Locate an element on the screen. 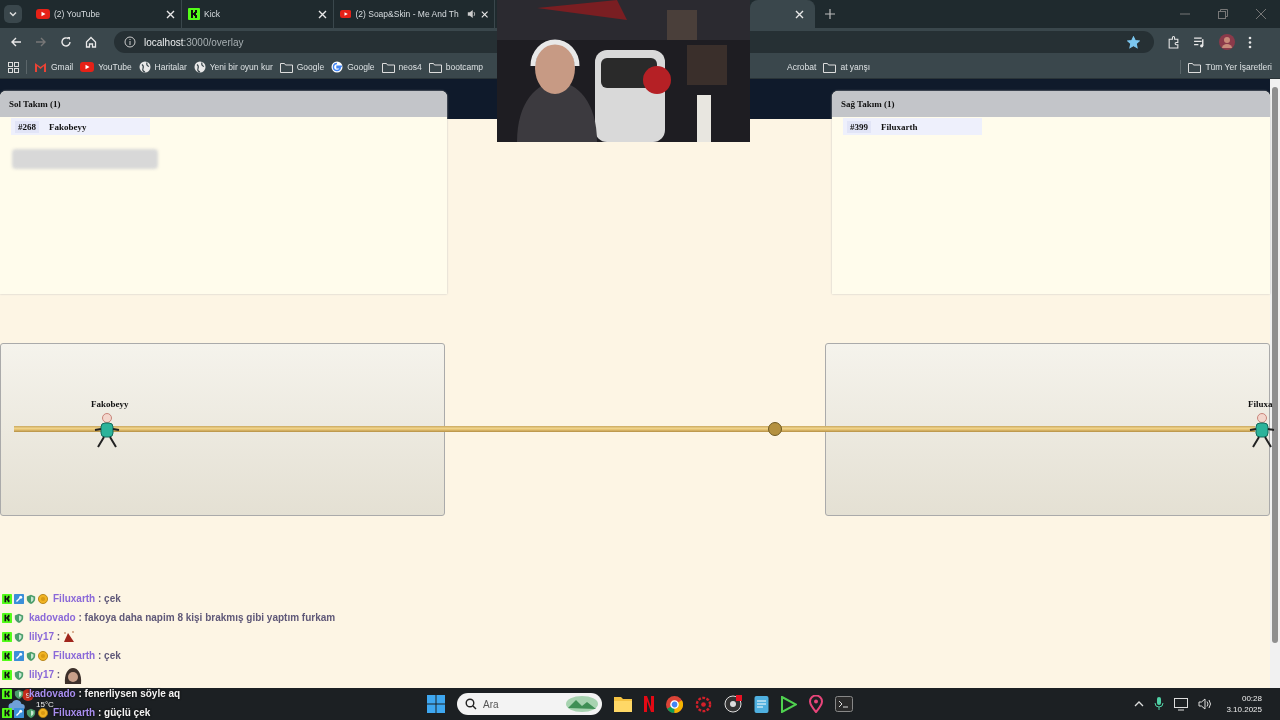 This screenshot has width=1280, height=720. time-text: 00:28 is located at coordinates (1251, 698).